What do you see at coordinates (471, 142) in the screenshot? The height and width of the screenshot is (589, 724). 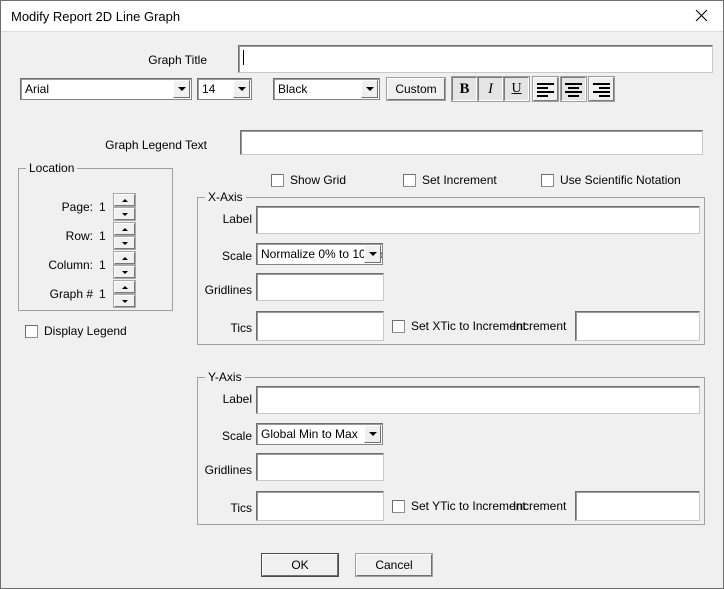 I see `graph-legend-input` at bounding box center [471, 142].